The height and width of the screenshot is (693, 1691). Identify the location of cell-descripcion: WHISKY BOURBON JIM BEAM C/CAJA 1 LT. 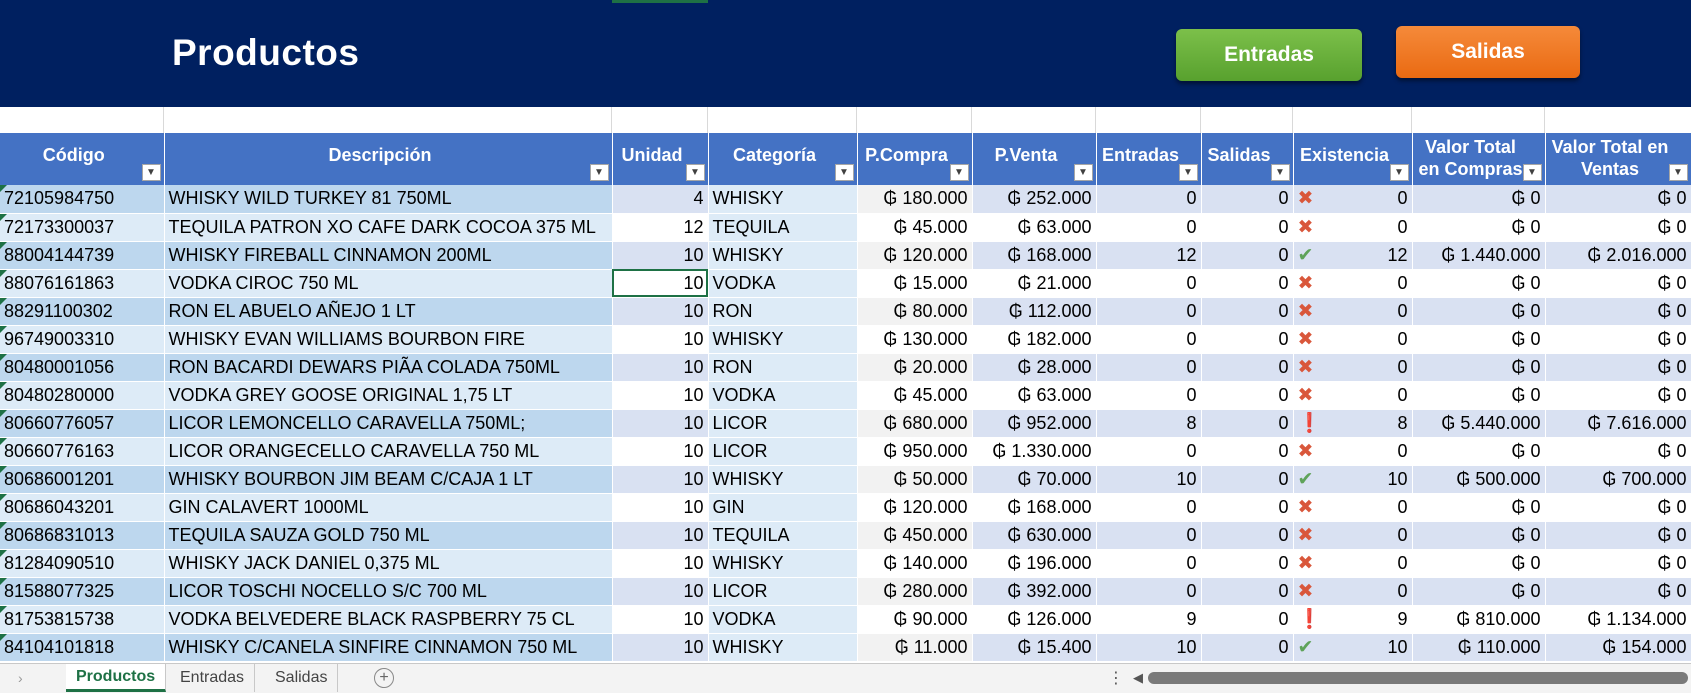
(388, 479).